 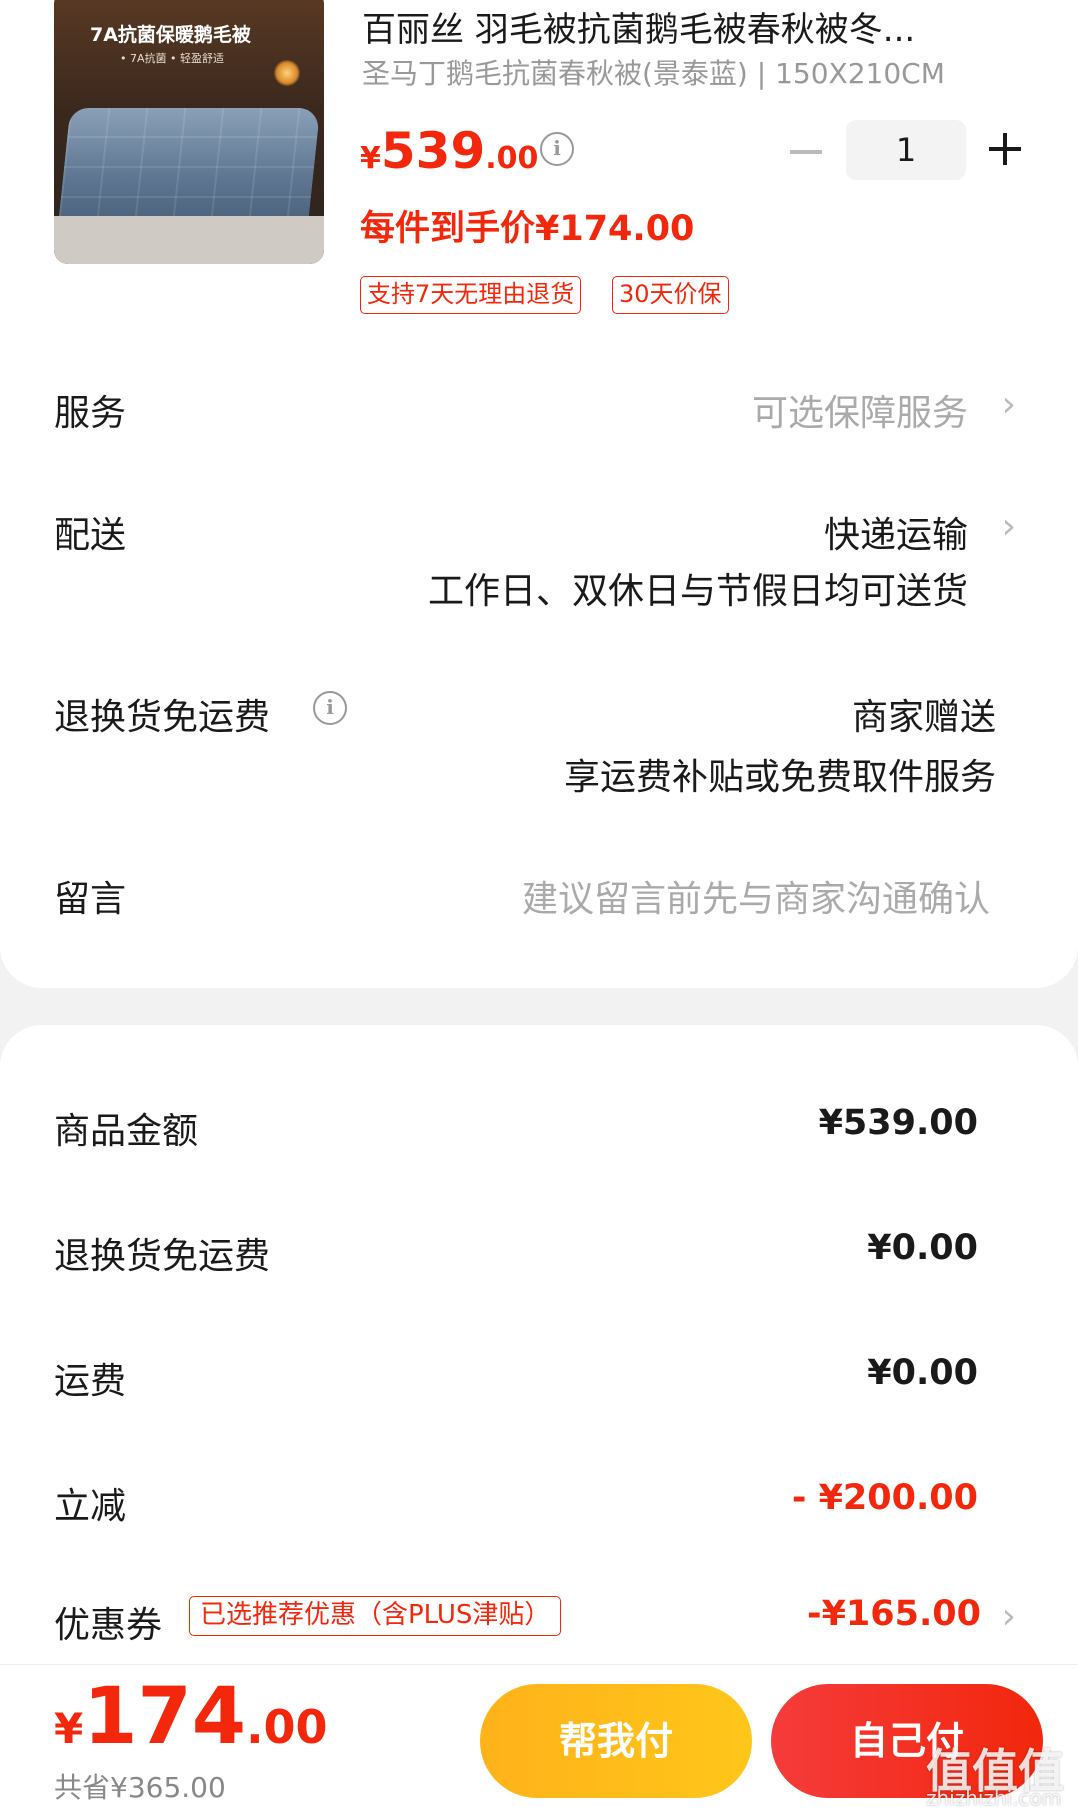 What do you see at coordinates (172, 58) in the screenshot?
I see `image-subline: • 7A抗菌 • 轻盈舒适` at bounding box center [172, 58].